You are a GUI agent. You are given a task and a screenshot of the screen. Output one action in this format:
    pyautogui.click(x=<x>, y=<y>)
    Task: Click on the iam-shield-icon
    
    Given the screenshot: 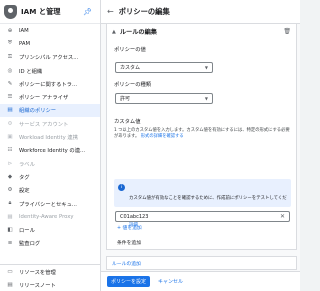 What is the action you would take?
    pyautogui.click(x=10, y=11)
    